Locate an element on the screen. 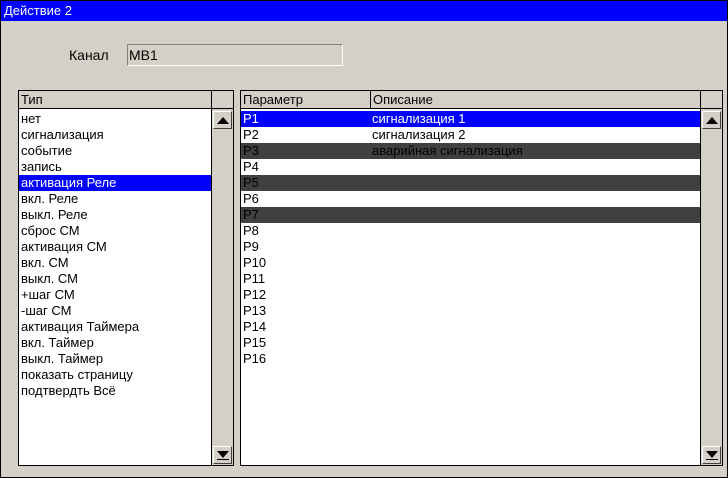 The image size is (728, 478). type-list-item: вкл. Таймер is located at coordinates (115, 343).